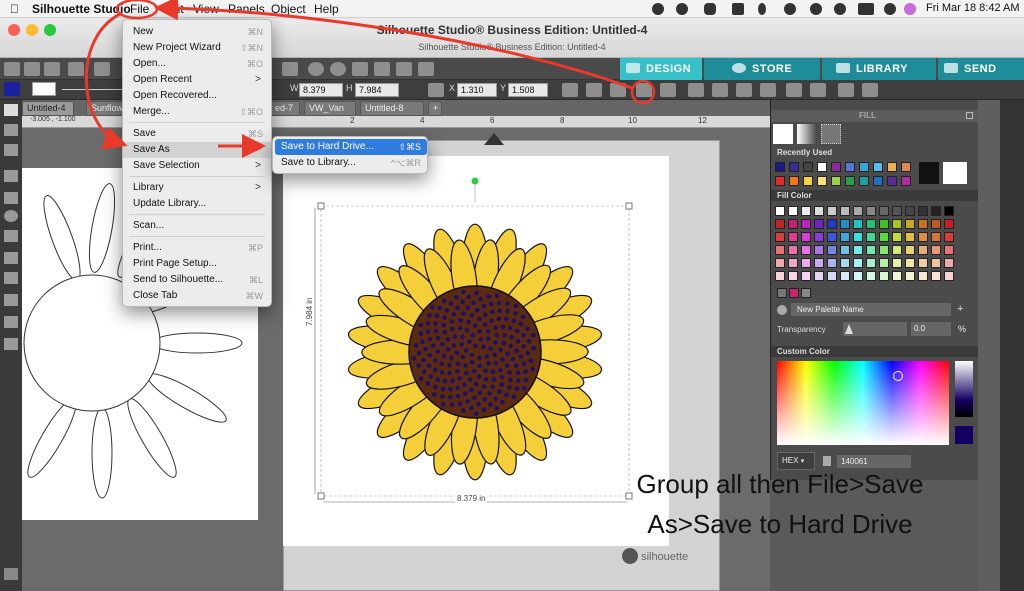 This screenshot has width=1024, height=591. Describe the element at coordinates (960, 309) in the screenshot. I see `add-palette-icon: +` at that location.